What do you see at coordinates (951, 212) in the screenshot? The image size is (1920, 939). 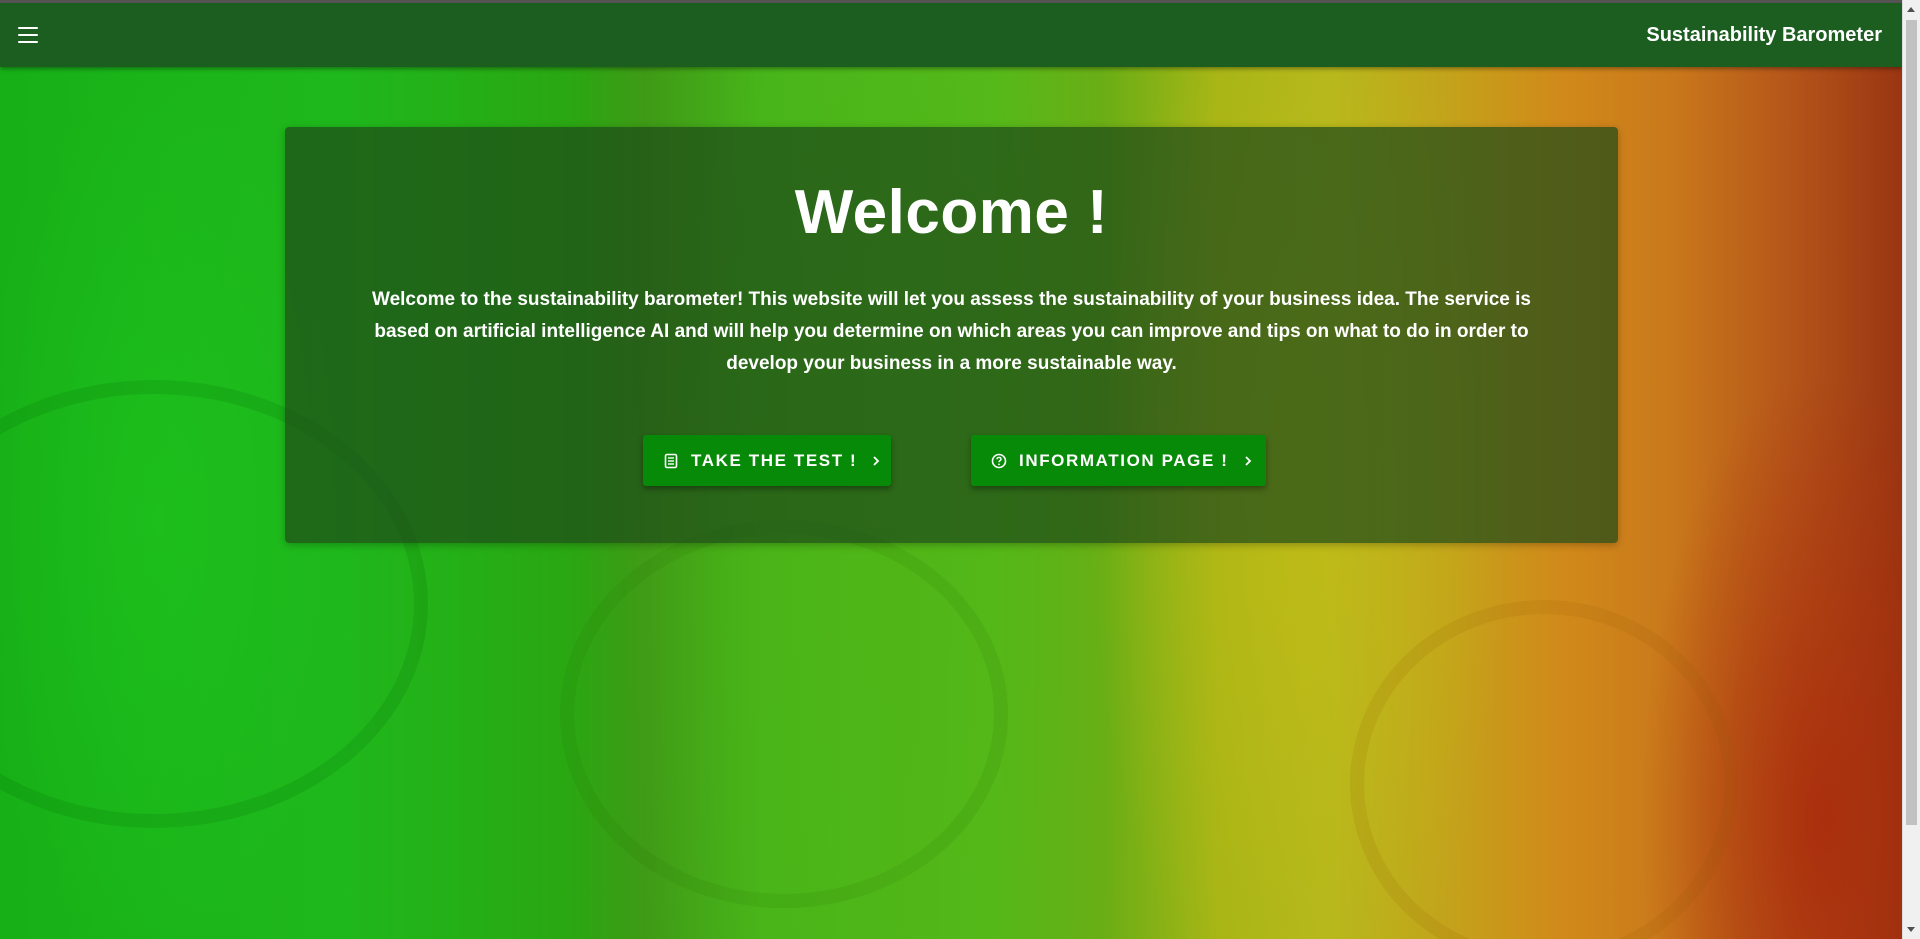 I see `welcome-heading: Welcome !` at bounding box center [951, 212].